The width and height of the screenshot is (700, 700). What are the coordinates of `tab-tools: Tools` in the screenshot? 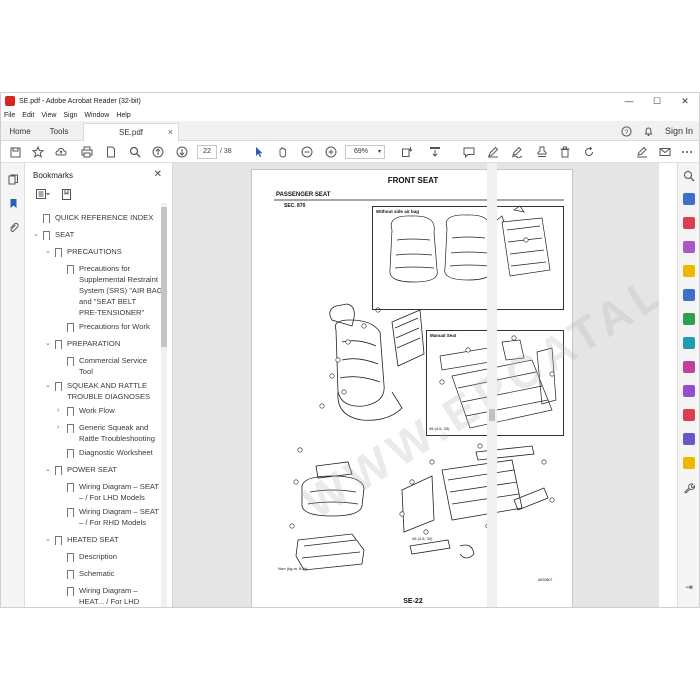 It's located at (59, 131).